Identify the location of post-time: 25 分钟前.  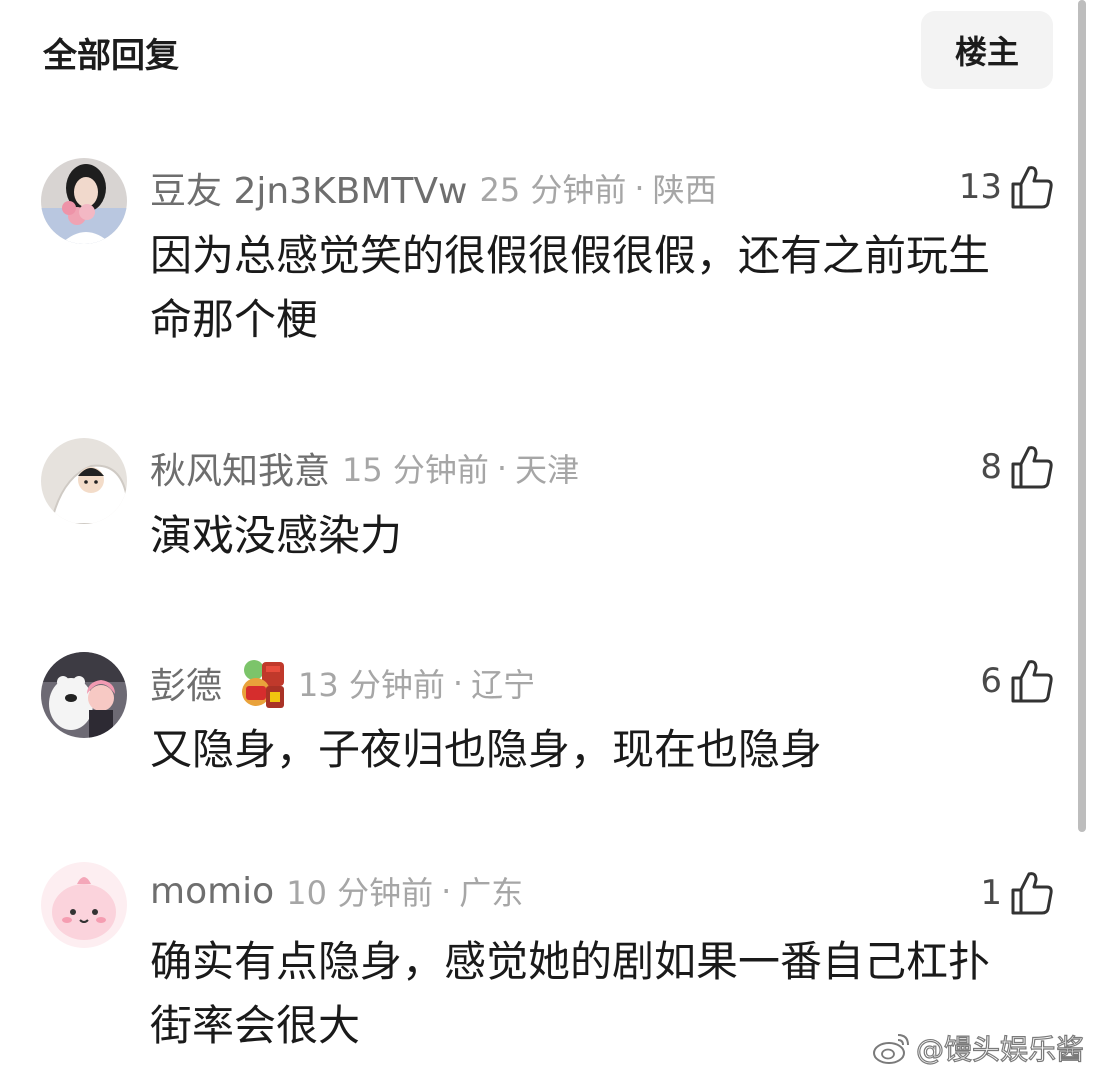
(553, 190).